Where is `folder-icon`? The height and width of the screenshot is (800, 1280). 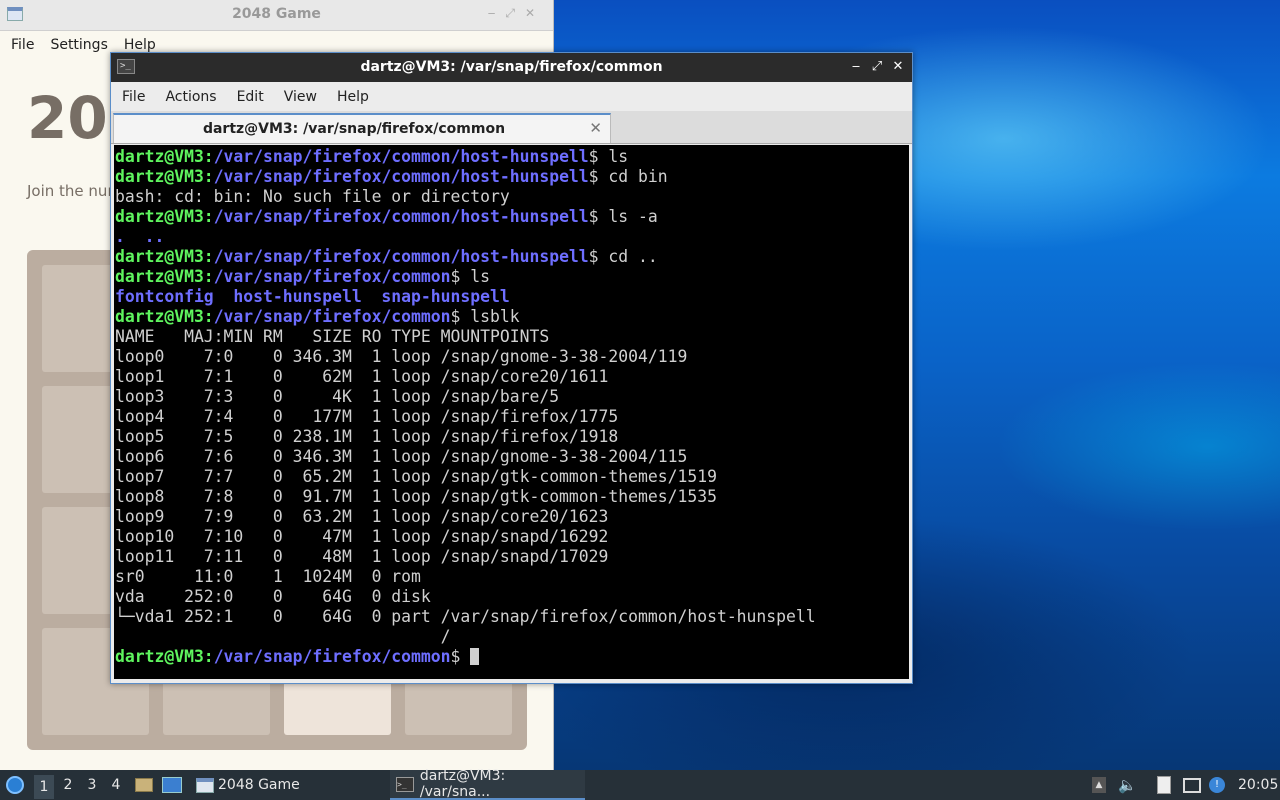
folder-icon is located at coordinates (144, 785).